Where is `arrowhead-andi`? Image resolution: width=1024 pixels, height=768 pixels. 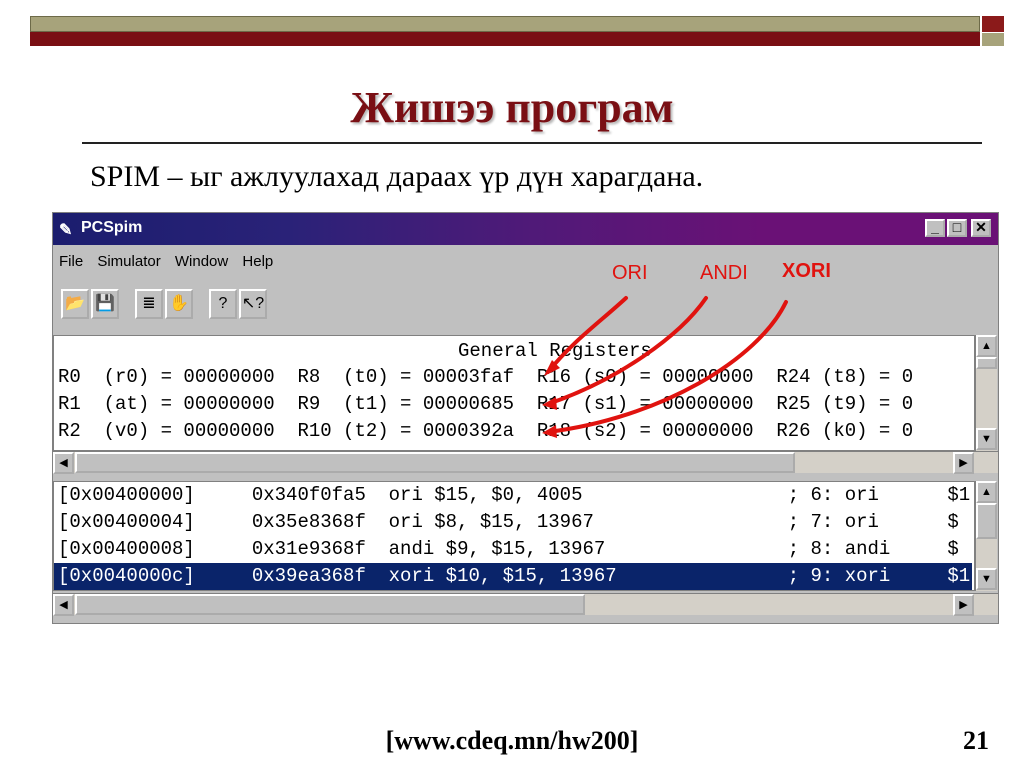
arrowhead-andi is located at coordinates (549, 403).